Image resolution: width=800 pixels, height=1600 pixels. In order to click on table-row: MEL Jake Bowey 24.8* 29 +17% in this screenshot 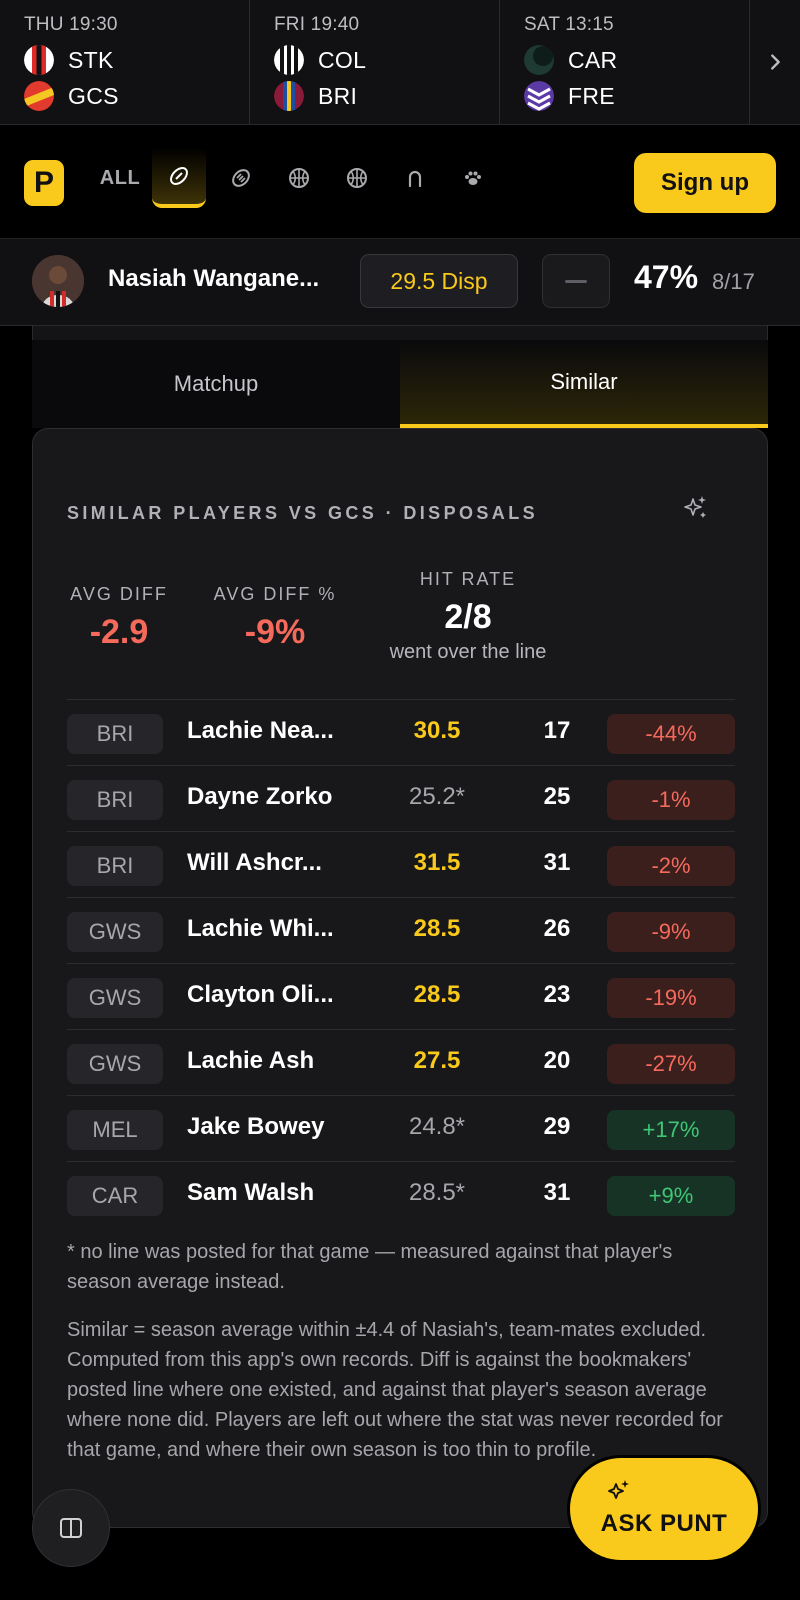, I will do `click(401, 1128)`.